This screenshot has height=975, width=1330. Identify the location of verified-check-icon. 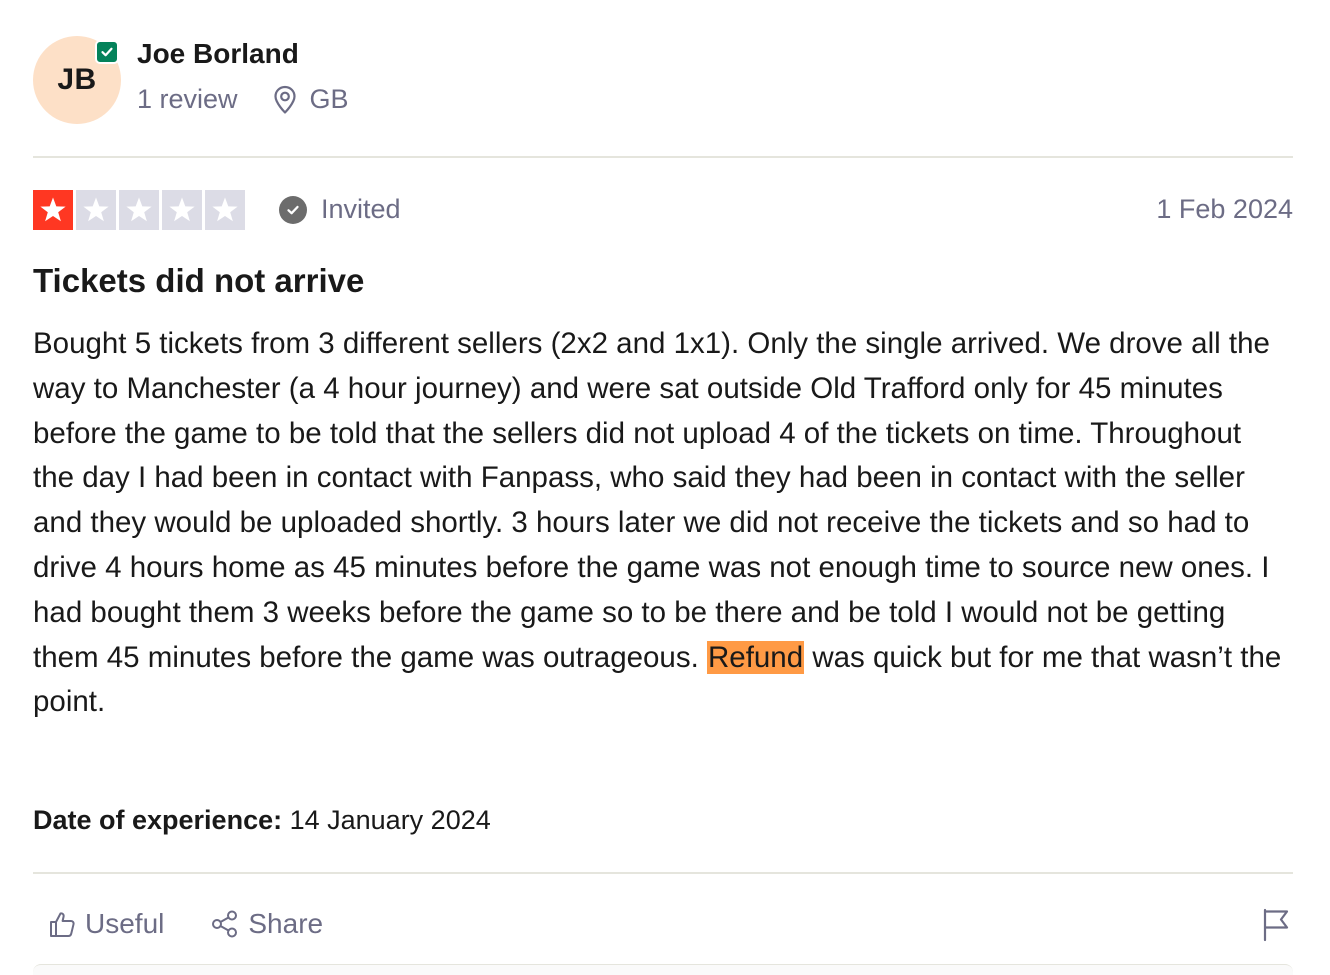
(107, 52).